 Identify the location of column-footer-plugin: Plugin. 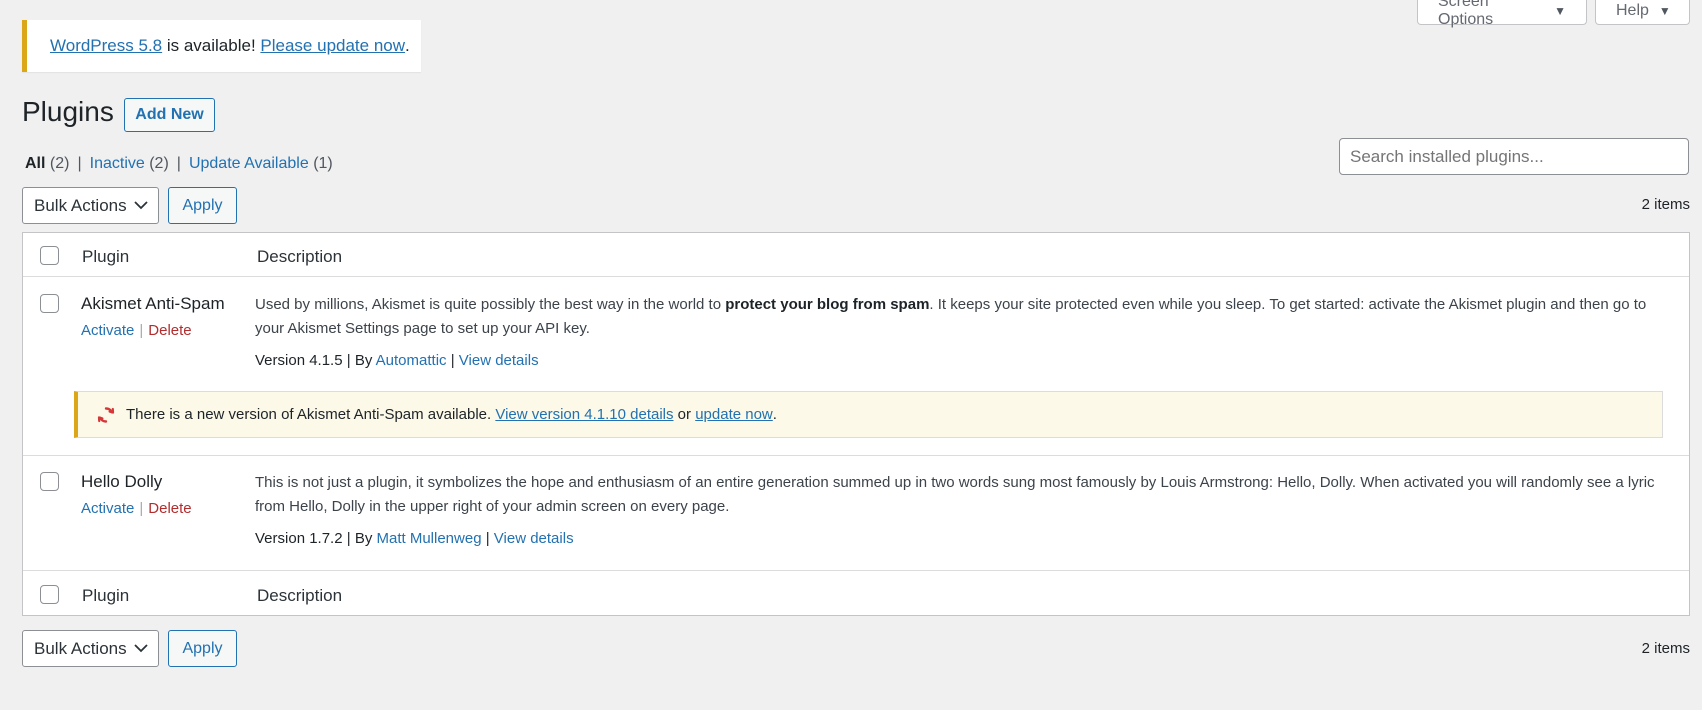
(105, 596).